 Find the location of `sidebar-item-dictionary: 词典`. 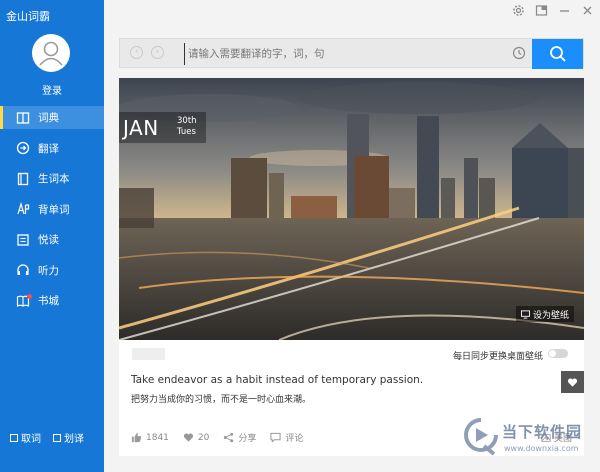

sidebar-item-dictionary: 词典 is located at coordinates (52, 117).